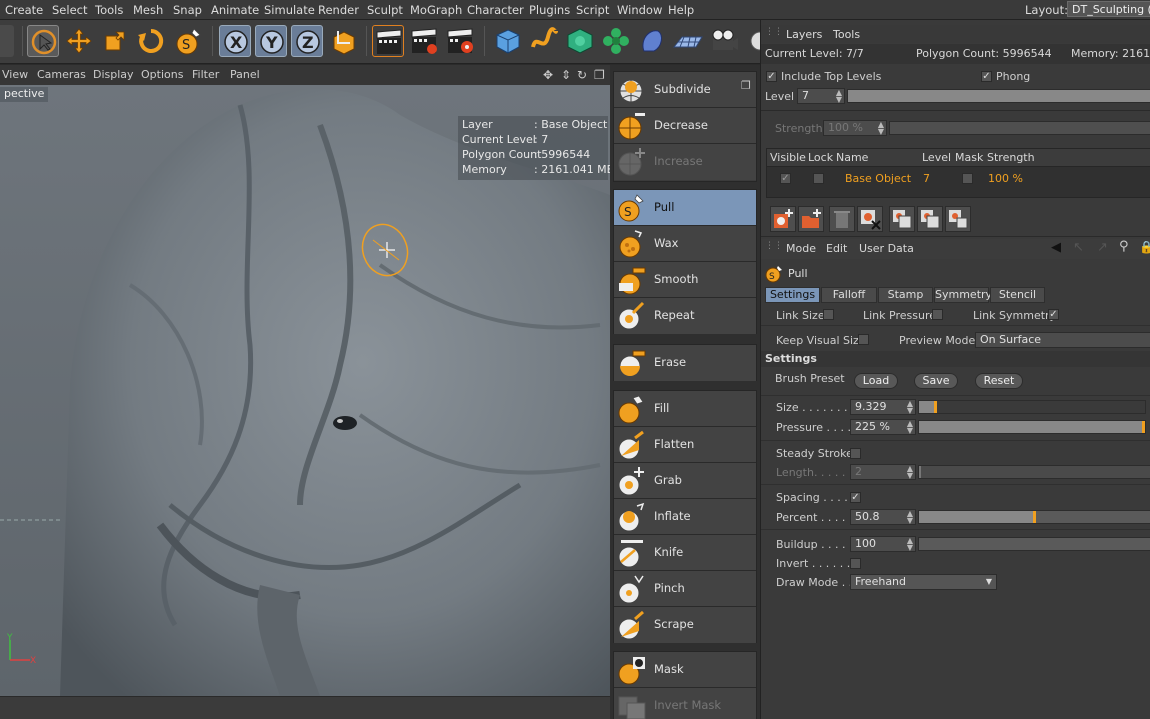  Describe the element at coordinates (878, 178) in the screenshot. I see `layer-name: Base Object` at that location.